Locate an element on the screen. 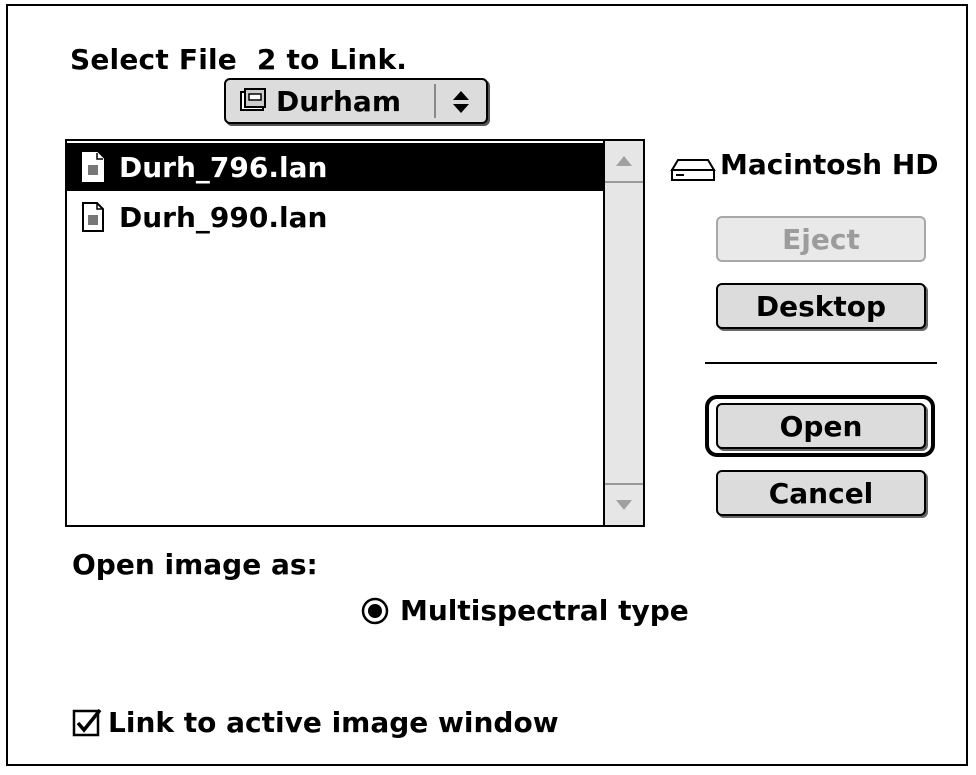  folder-disk-icon is located at coordinates (253, 99).